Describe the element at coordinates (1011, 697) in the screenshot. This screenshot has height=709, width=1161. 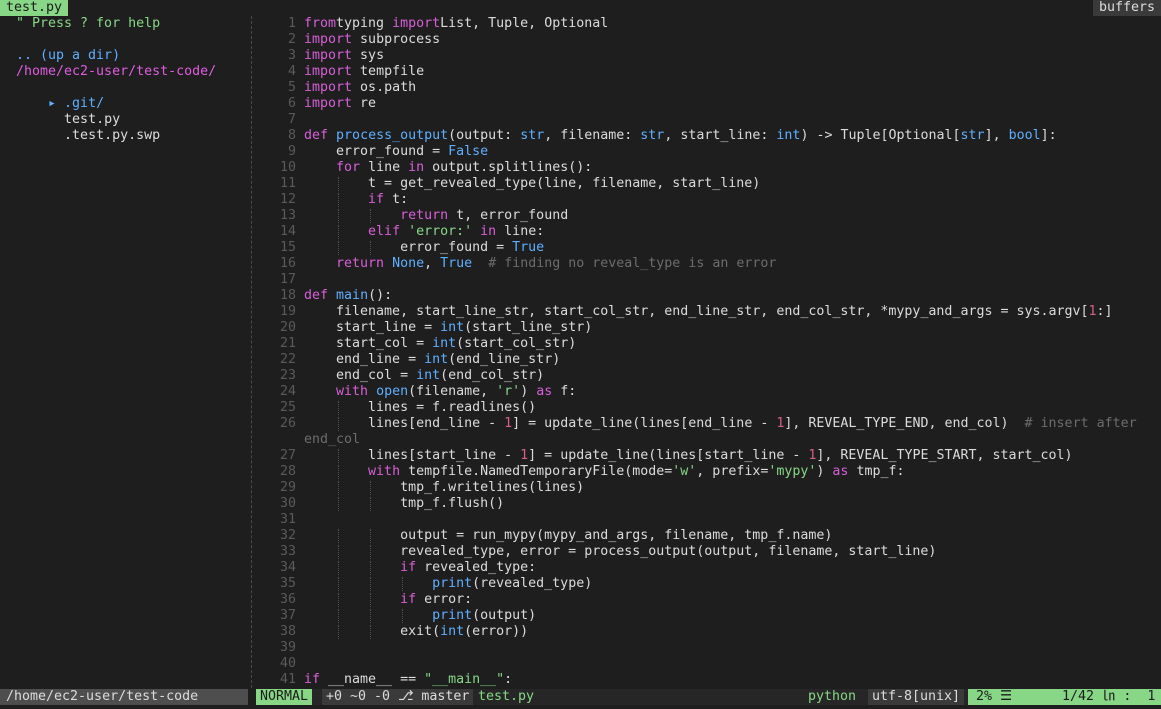
I see `scroll-percent: 2% ☰` at that location.